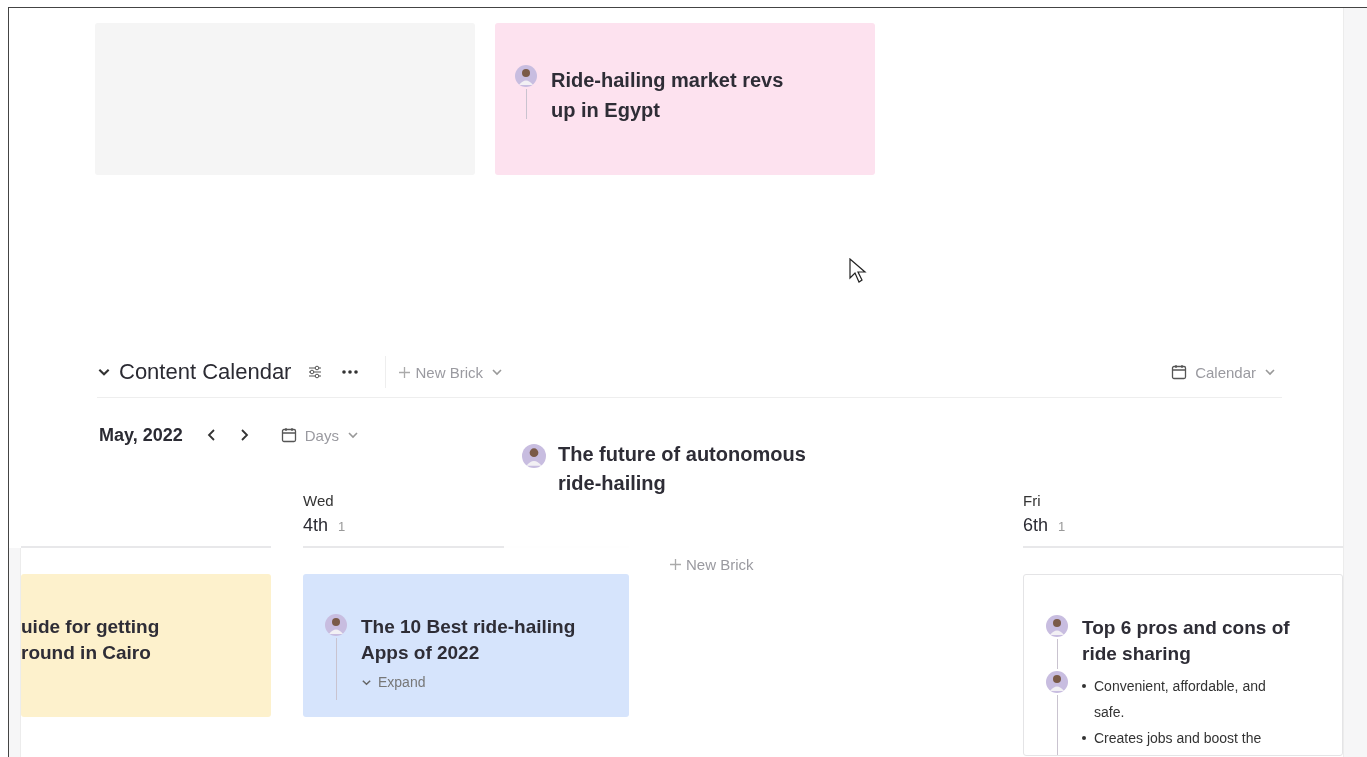 Image resolution: width=1367 pixels, height=757 pixels. I want to click on date-label: 6th, so click(1036, 525).